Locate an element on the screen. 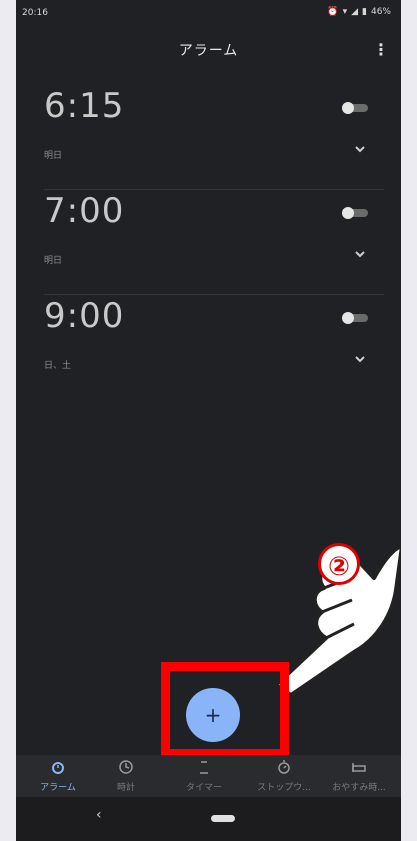 The width and height of the screenshot is (417, 841). tab-label: 時計 is located at coordinates (125, 788).